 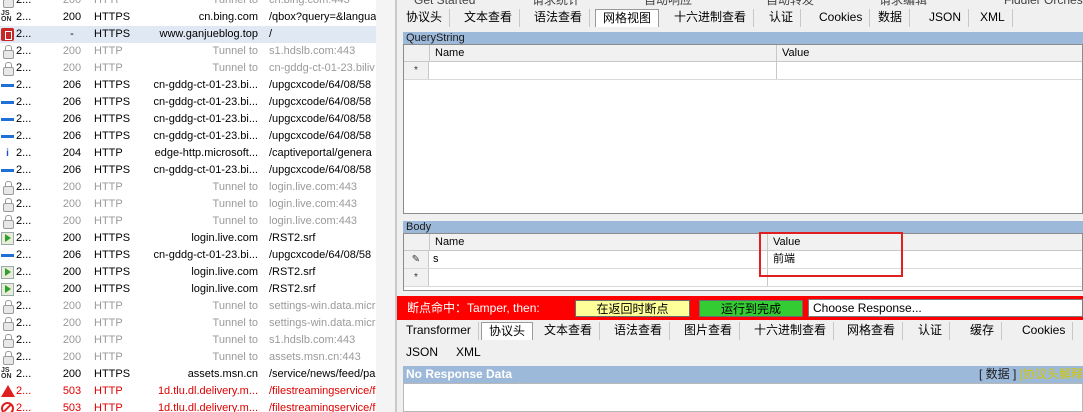 I want to click on req-tab-xml: XML, so click(x=993, y=18).